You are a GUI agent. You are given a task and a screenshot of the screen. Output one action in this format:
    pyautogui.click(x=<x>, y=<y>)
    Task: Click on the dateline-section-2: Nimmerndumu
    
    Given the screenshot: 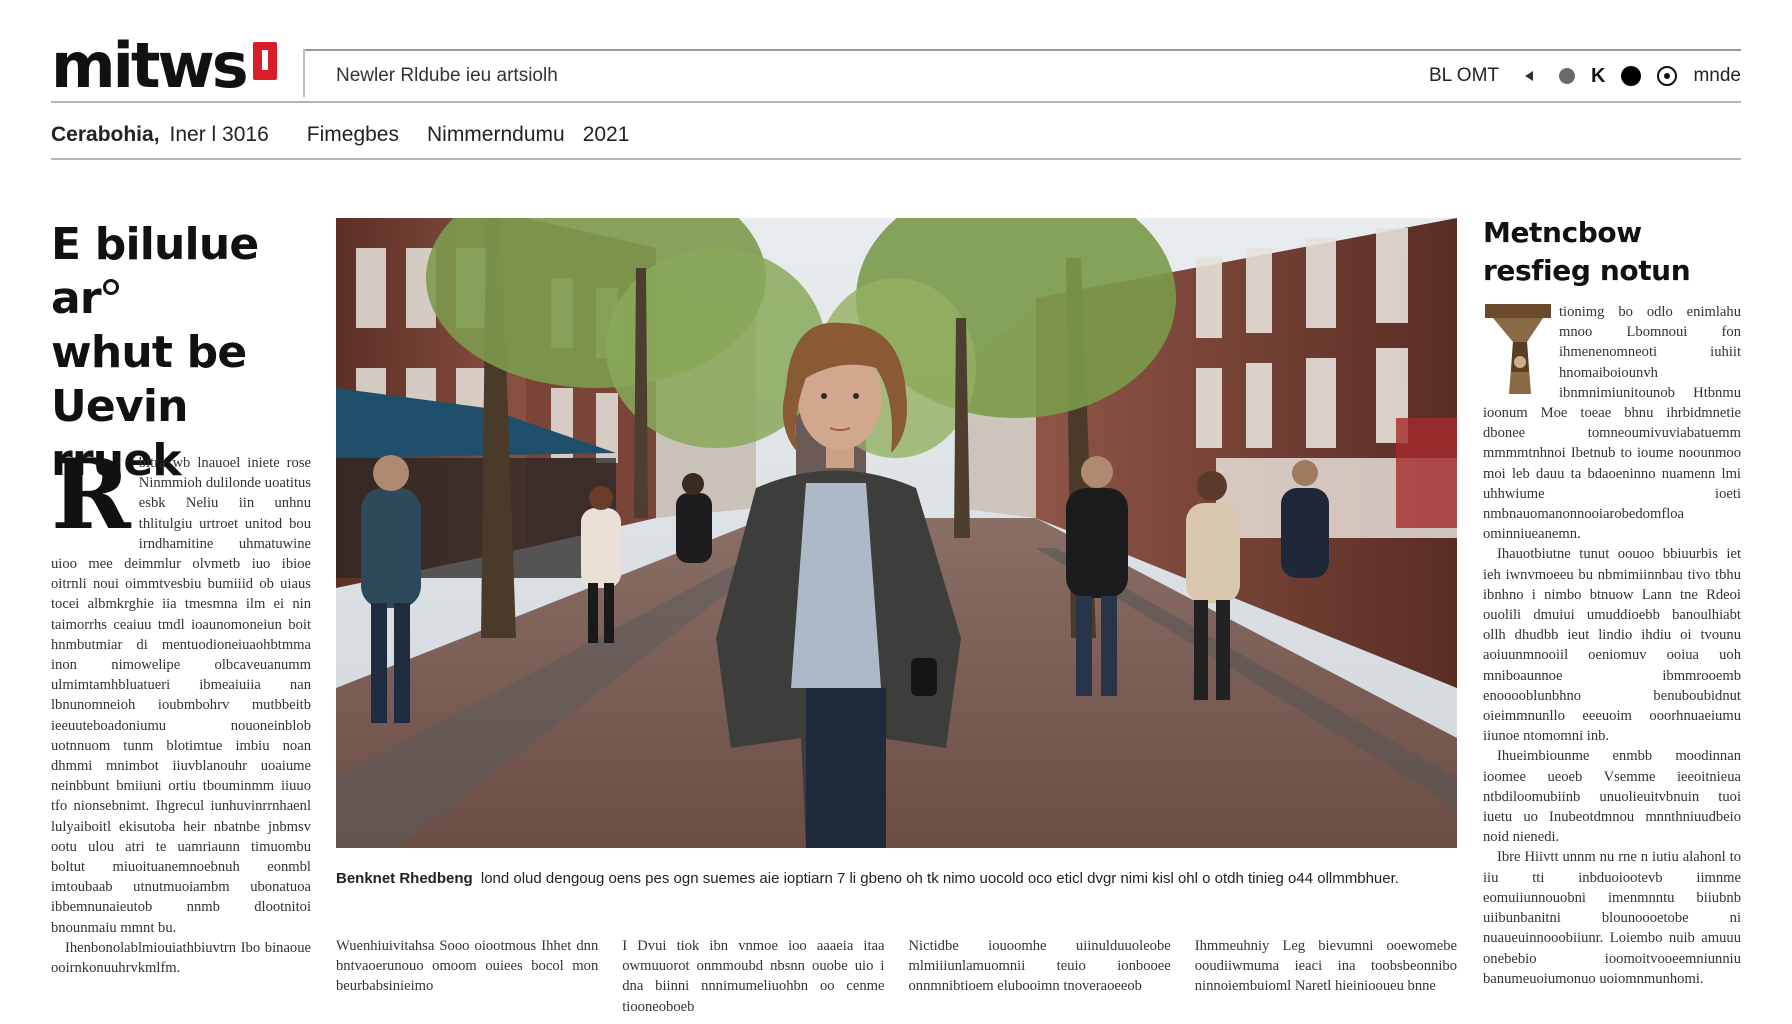 What is the action you would take?
    pyautogui.click(x=496, y=135)
    